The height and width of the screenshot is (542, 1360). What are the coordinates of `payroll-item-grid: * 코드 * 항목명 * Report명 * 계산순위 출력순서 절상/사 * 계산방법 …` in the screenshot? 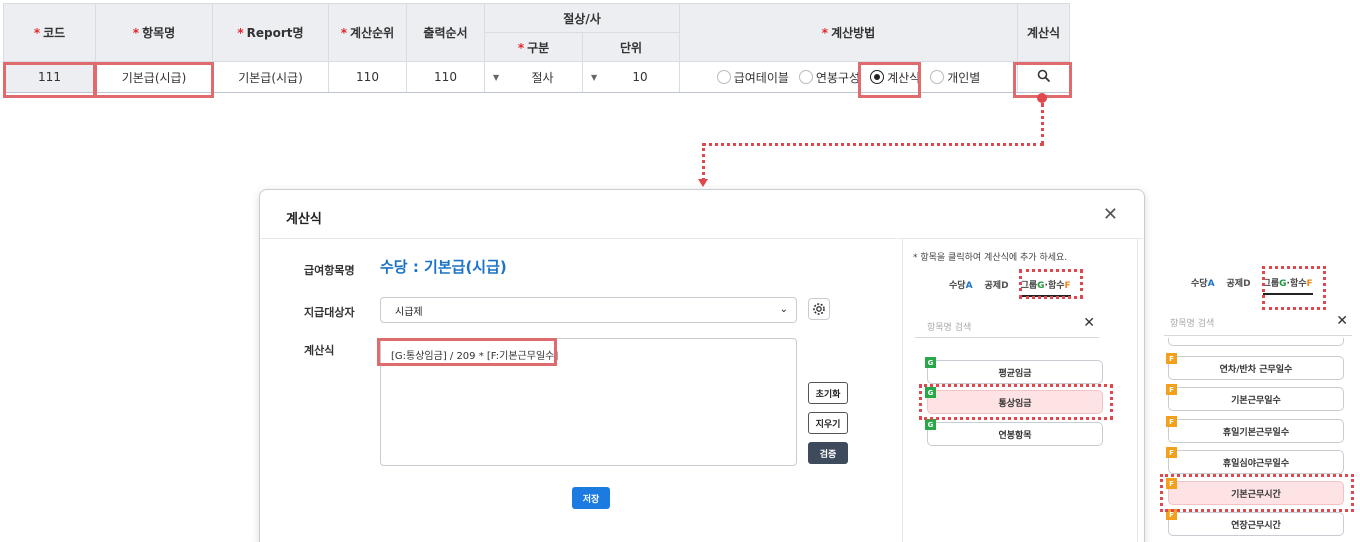 It's located at (537, 48).